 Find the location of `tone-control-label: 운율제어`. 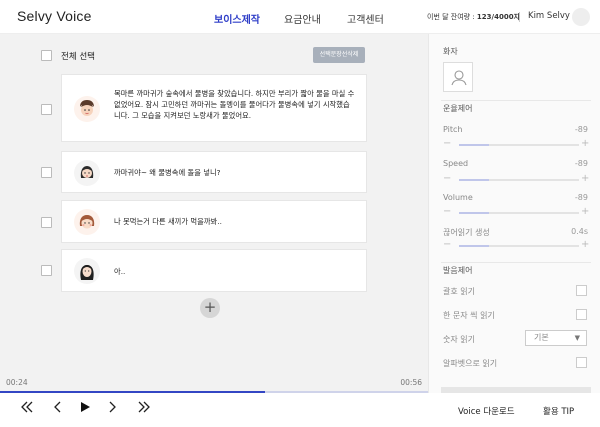

tone-control-label: 운율제어 is located at coordinates (458, 108).